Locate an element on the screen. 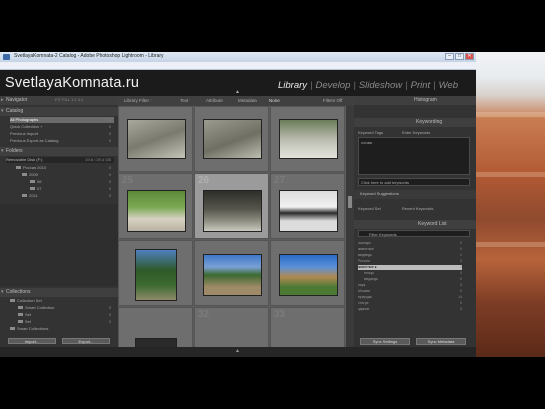 This screenshot has height=409, width=545. photo-dark is located at coordinates (156, 342).